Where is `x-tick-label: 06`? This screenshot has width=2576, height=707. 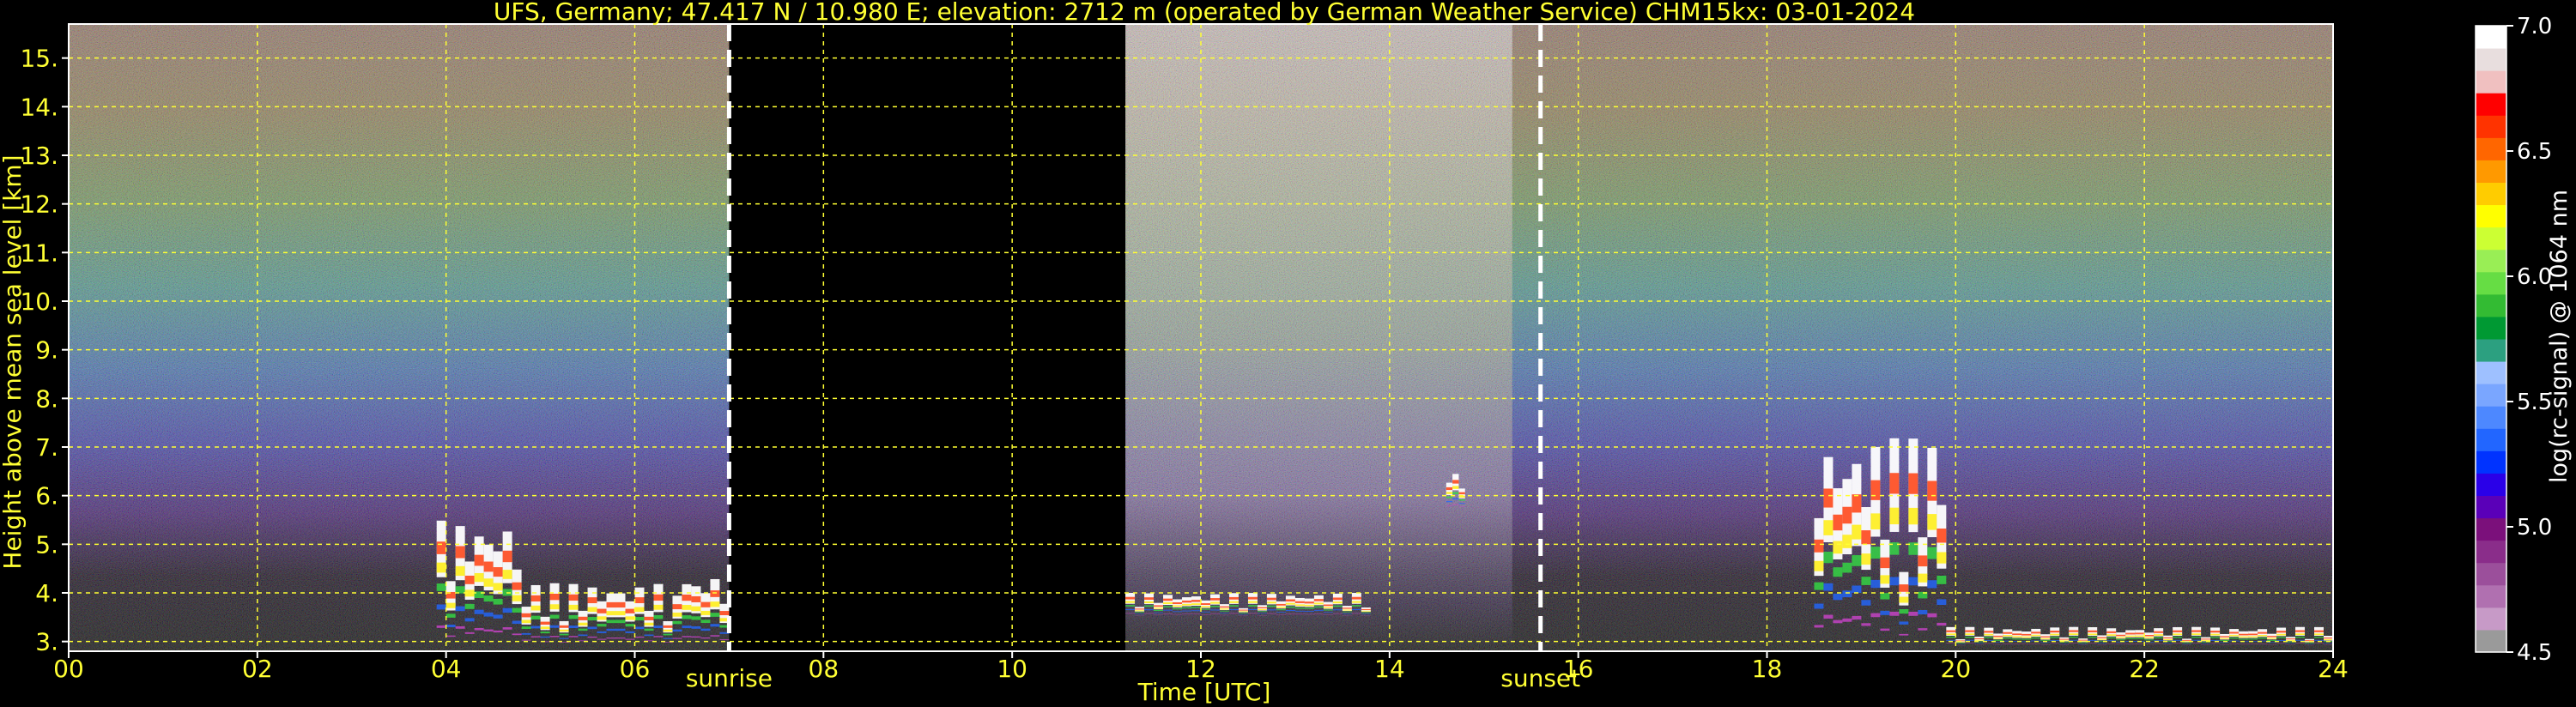 x-tick-label: 06 is located at coordinates (635, 669).